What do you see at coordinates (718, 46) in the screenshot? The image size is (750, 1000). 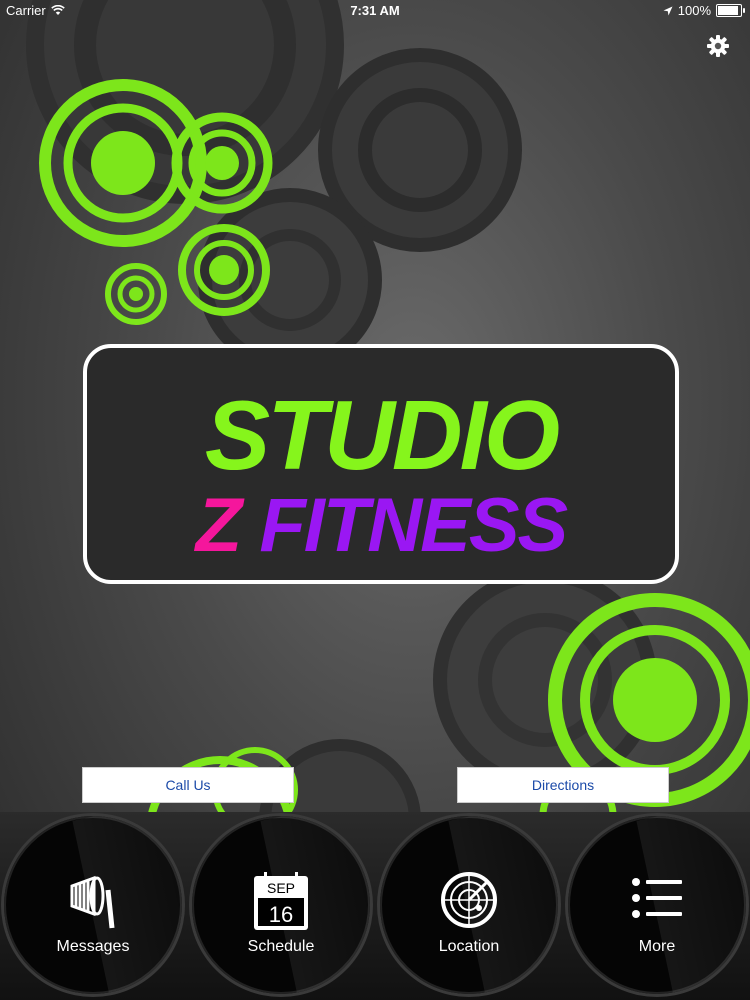 I see `gear-icon` at bounding box center [718, 46].